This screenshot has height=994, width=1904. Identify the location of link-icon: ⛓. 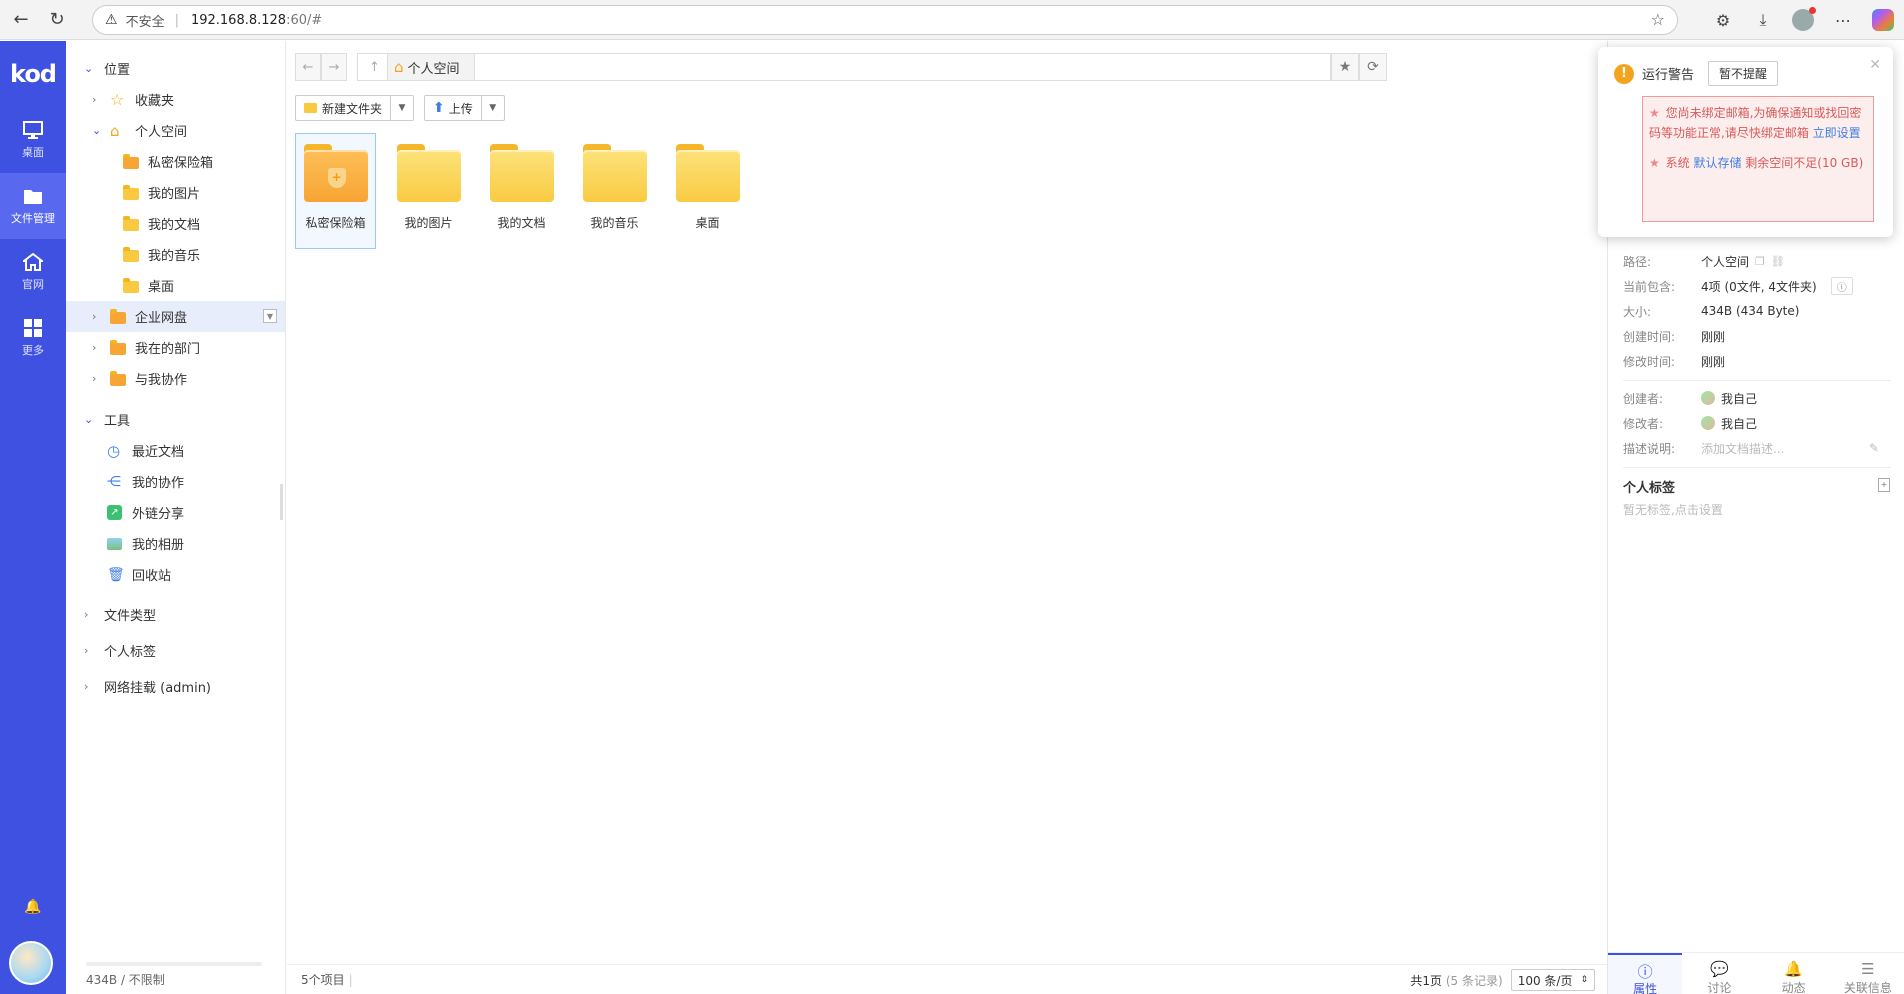
(1778, 261).